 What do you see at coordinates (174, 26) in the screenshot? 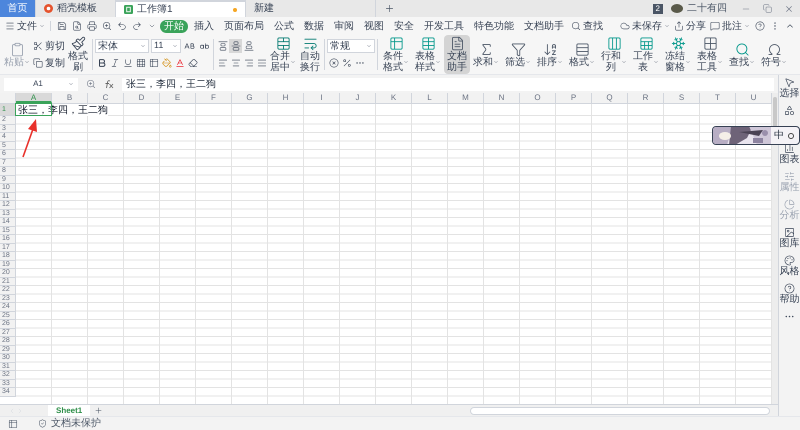
I see `menu-tab: 开始` at bounding box center [174, 26].